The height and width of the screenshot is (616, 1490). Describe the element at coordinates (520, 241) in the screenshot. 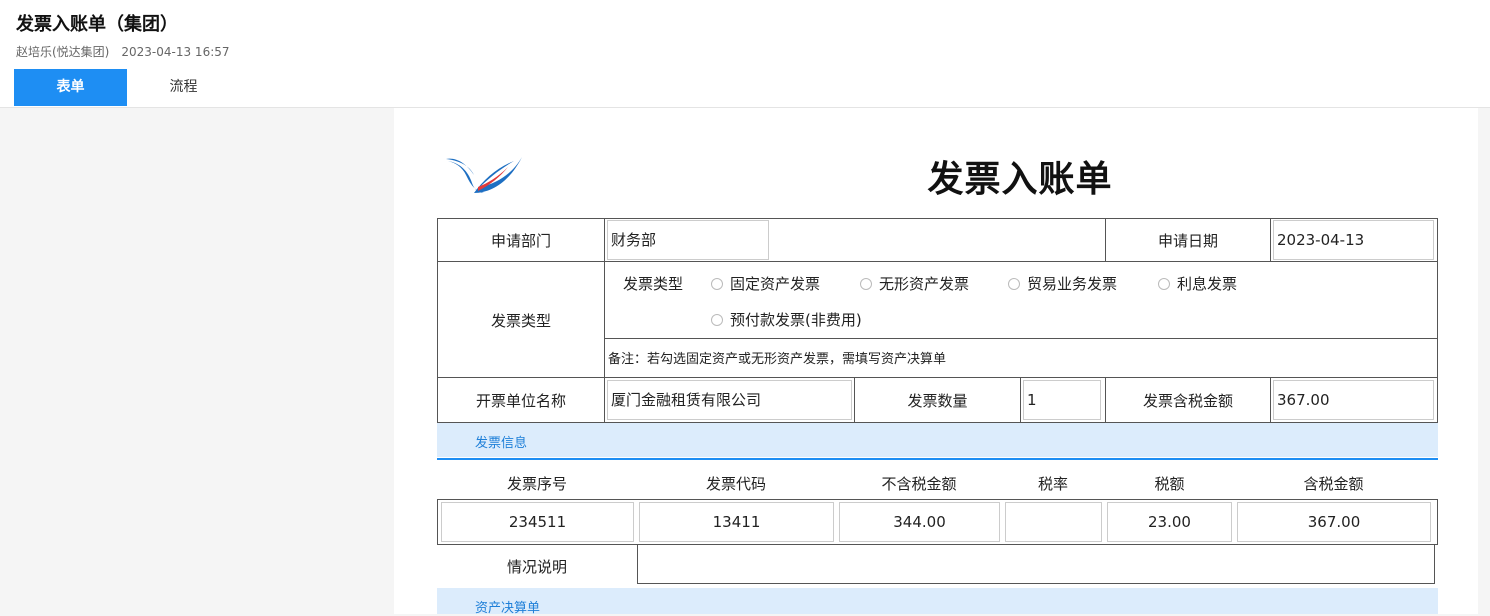

I see `apply-dept-label: 申请部门` at that location.